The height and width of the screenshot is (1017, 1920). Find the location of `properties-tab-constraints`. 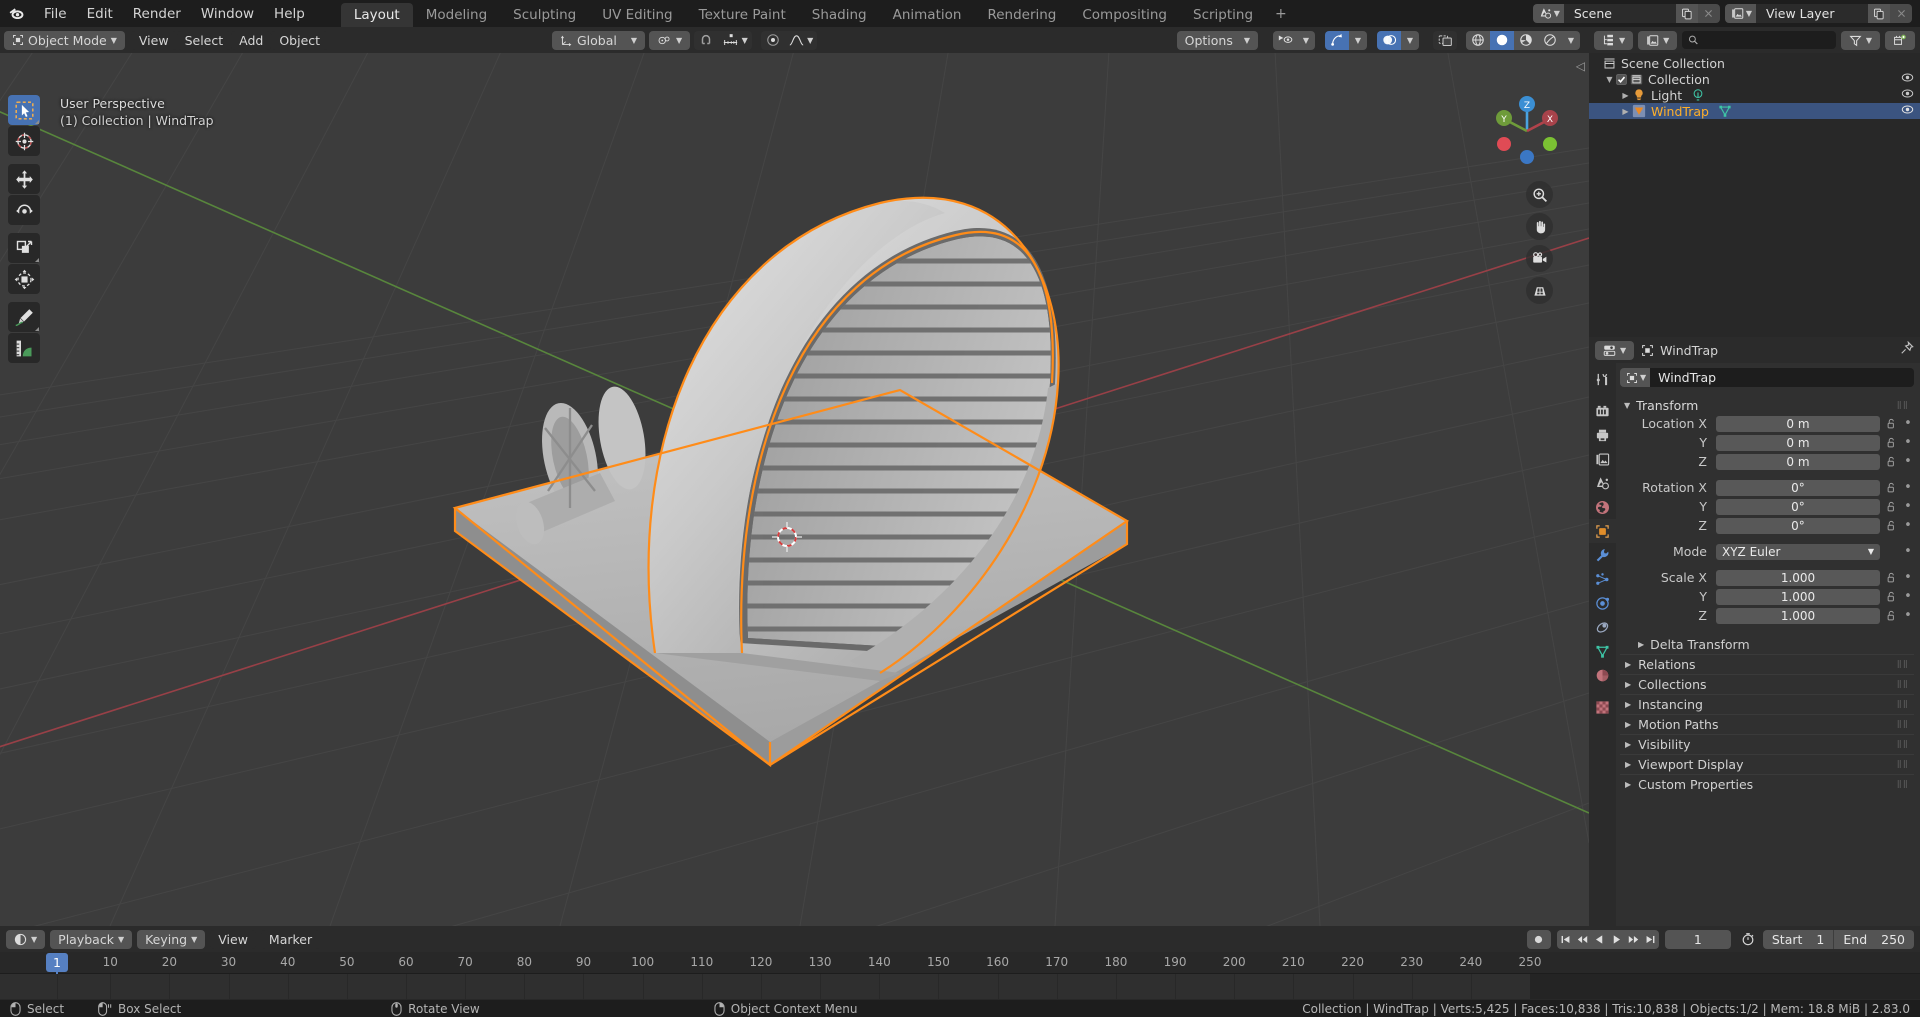

properties-tab-constraints is located at coordinates (1602, 627).